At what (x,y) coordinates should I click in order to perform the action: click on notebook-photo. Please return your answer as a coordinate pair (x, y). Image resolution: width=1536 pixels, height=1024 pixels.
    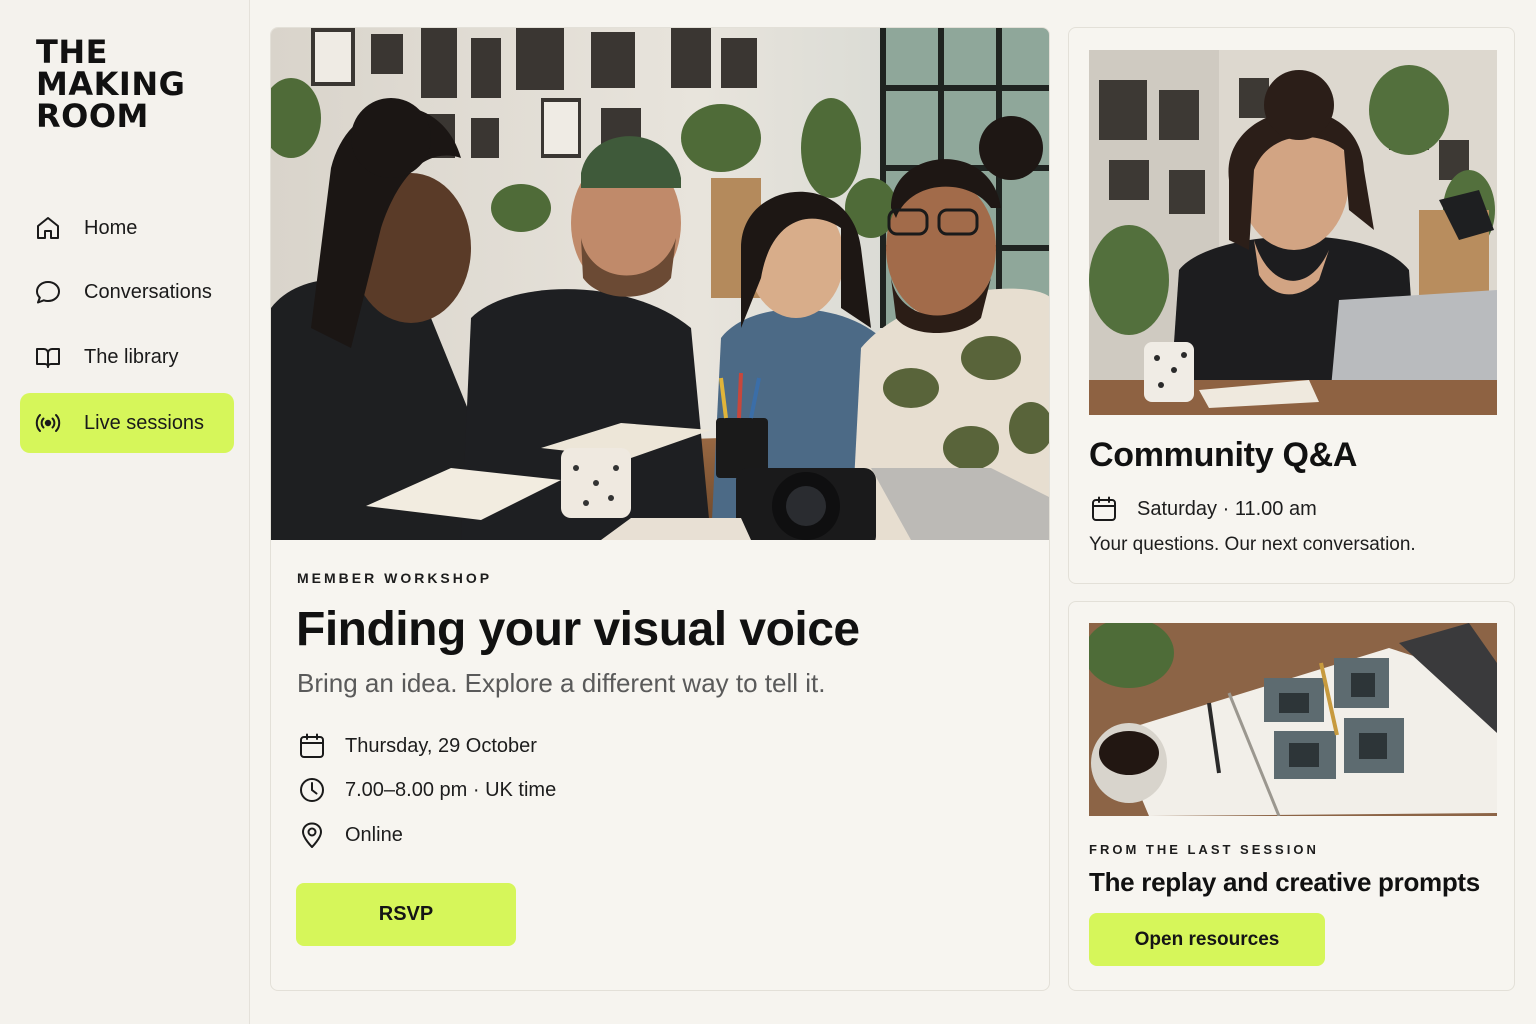
    Looking at the image, I should click on (1293, 719).